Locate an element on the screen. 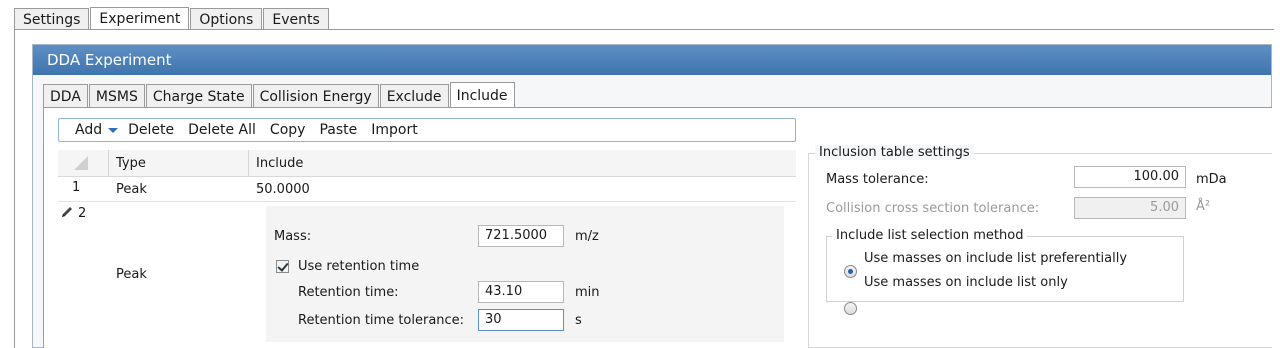 The height and width of the screenshot is (348, 1280). import-button: Import is located at coordinates (394, 130).